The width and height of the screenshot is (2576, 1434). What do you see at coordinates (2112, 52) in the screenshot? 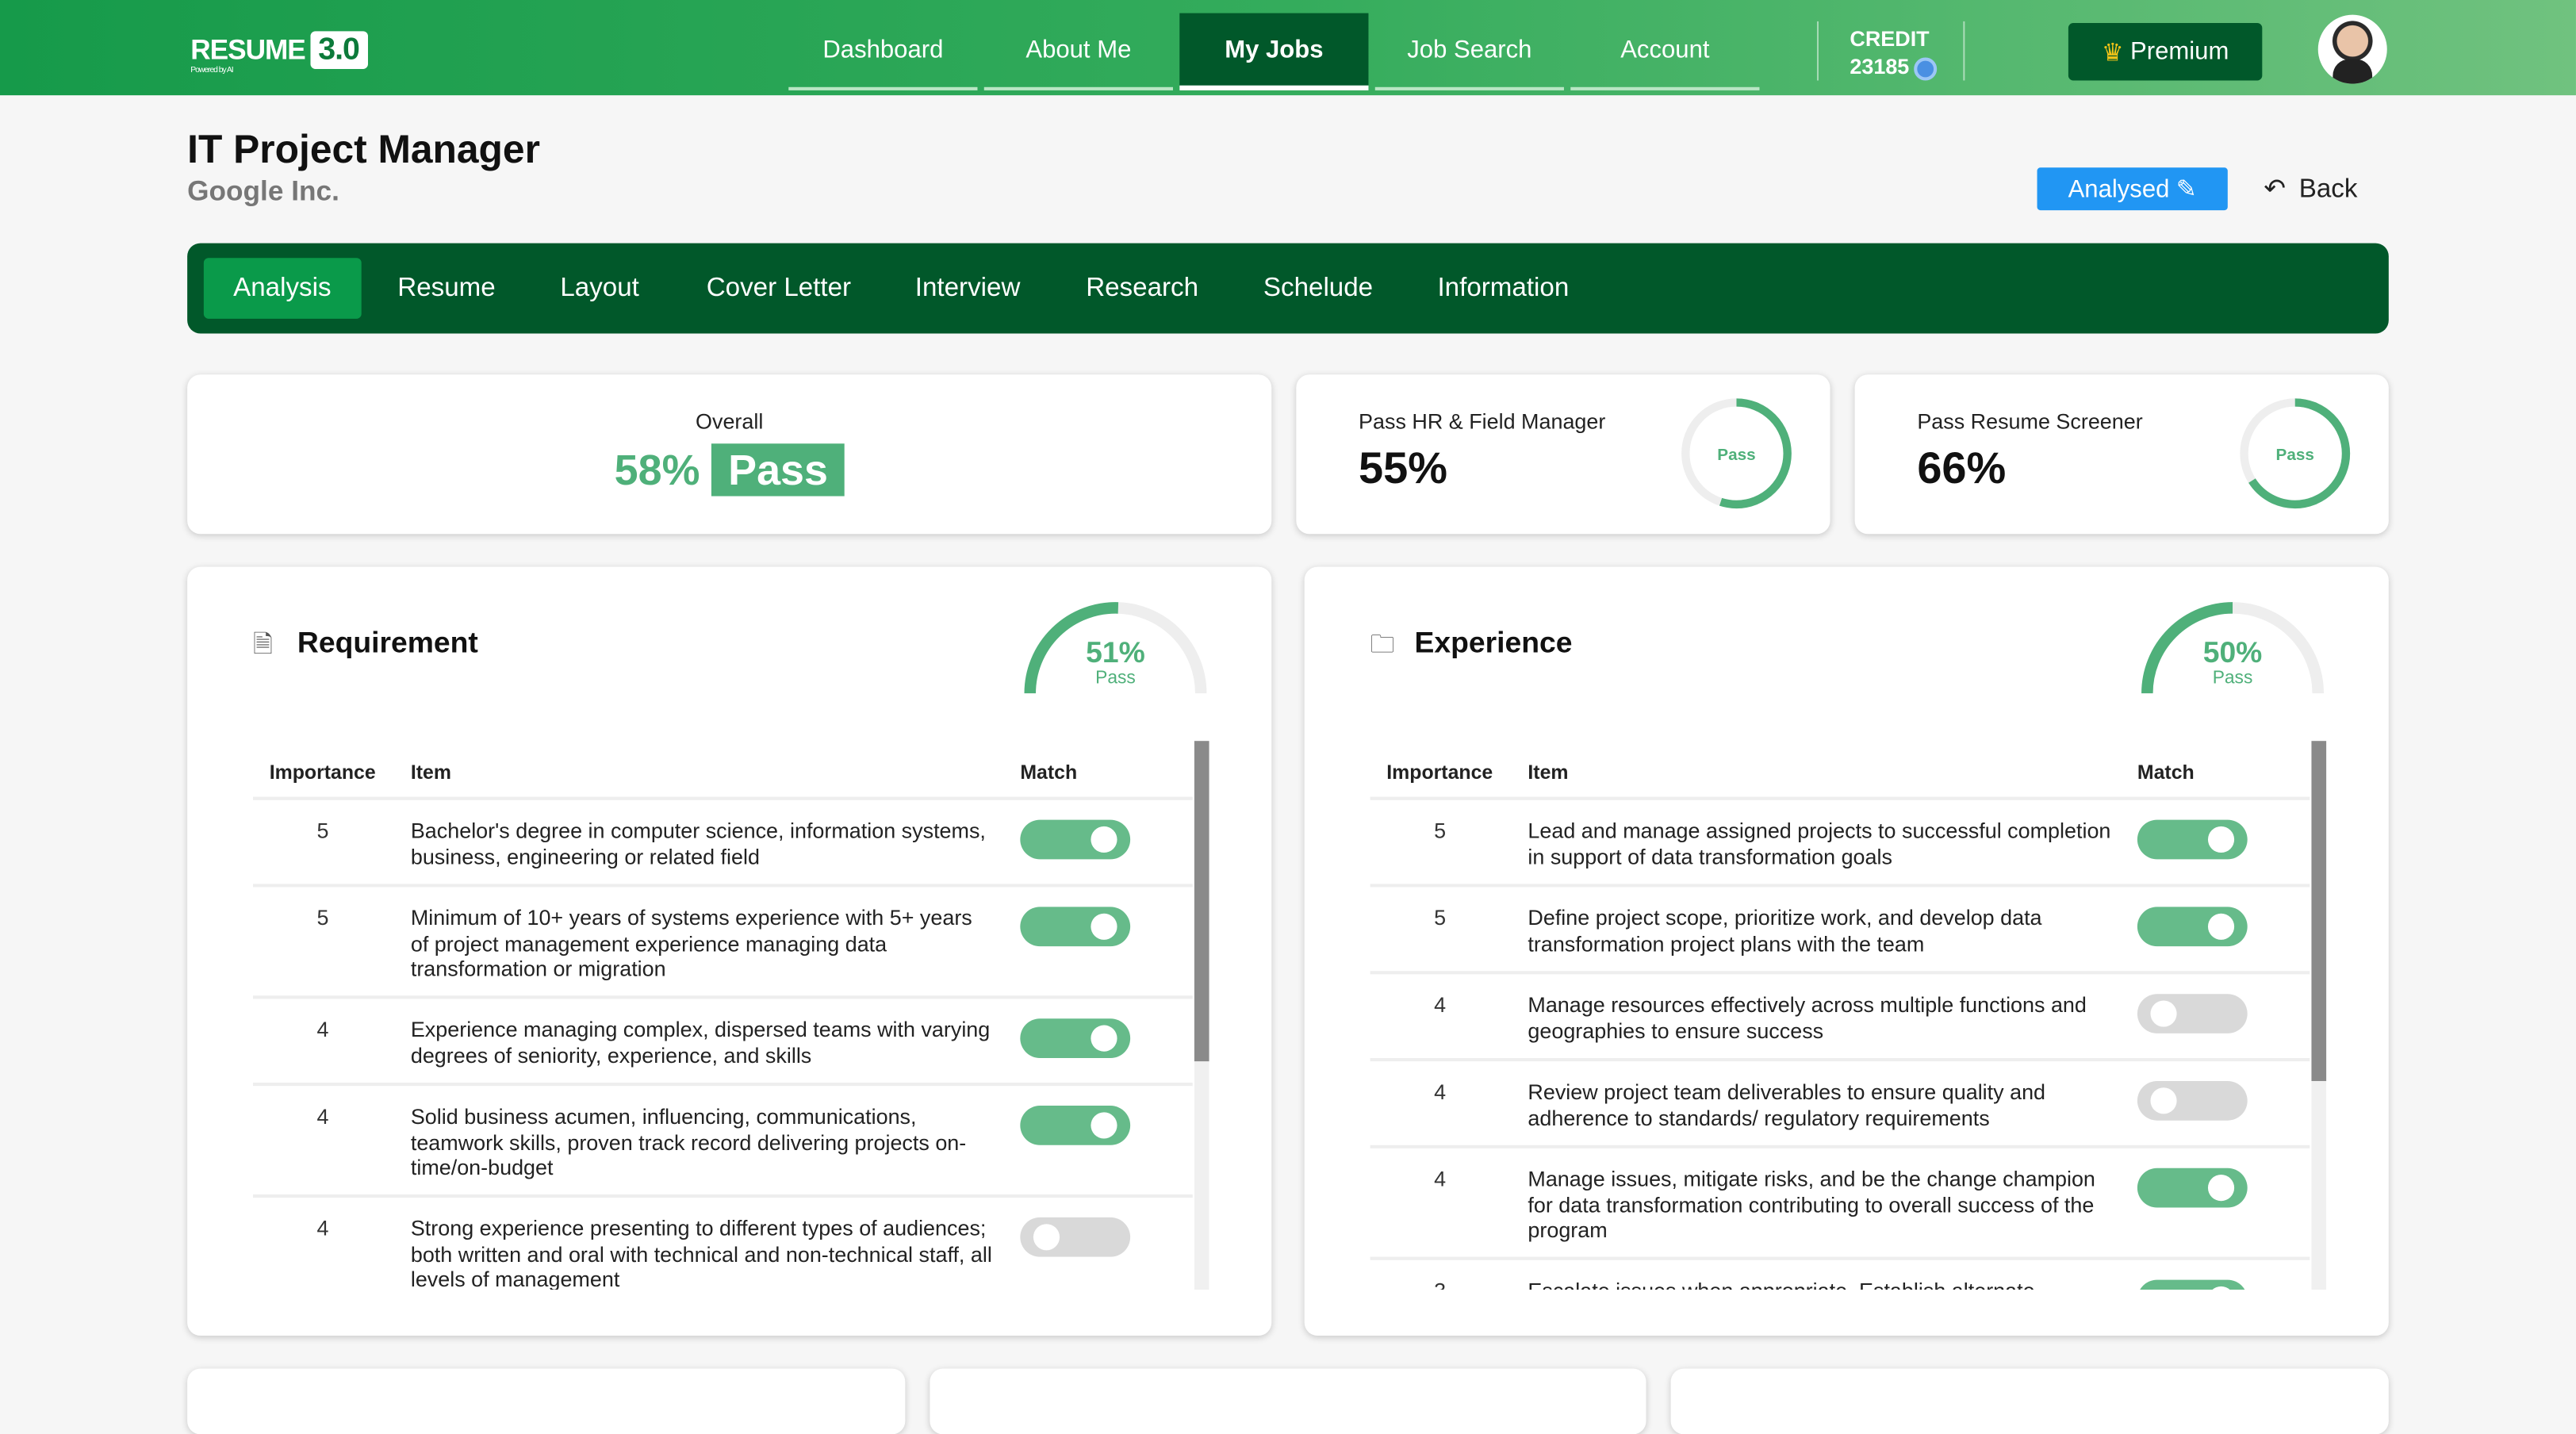
I see `crown-icon: ♛` at bounding box center [2112, 52].